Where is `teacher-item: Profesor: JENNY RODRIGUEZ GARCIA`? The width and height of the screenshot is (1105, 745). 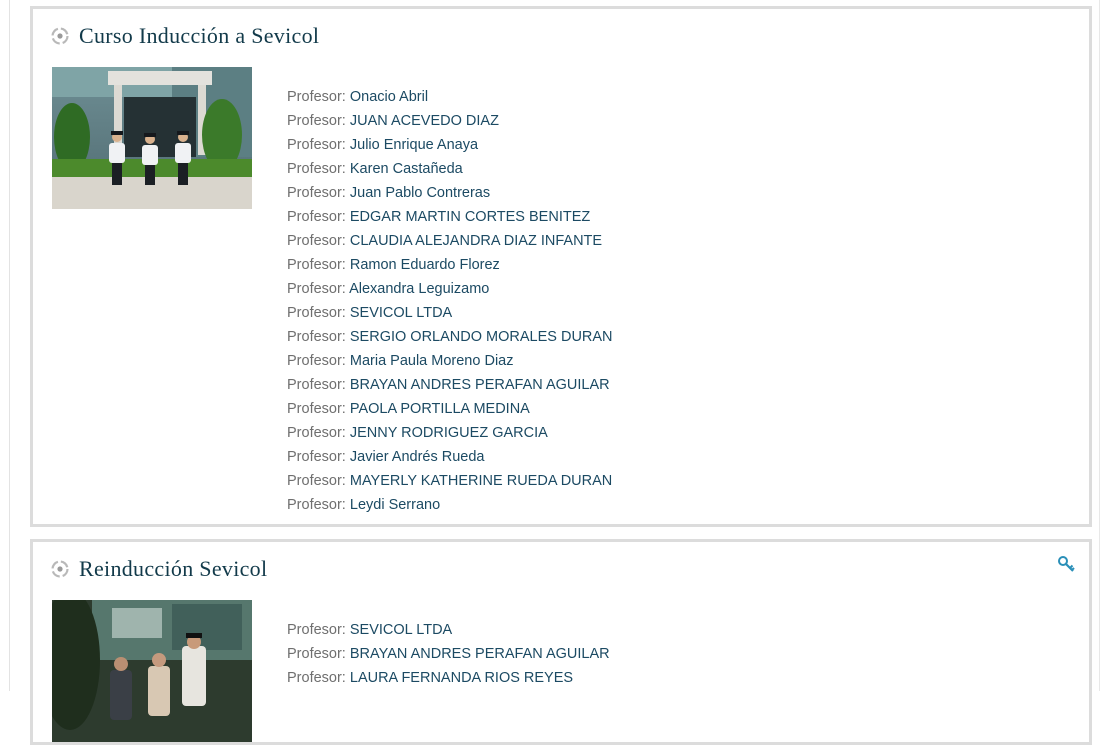
teacher-item: Profesor: JENNY RODRIGUEZ GARCIA is located at coordinates (450, 433).